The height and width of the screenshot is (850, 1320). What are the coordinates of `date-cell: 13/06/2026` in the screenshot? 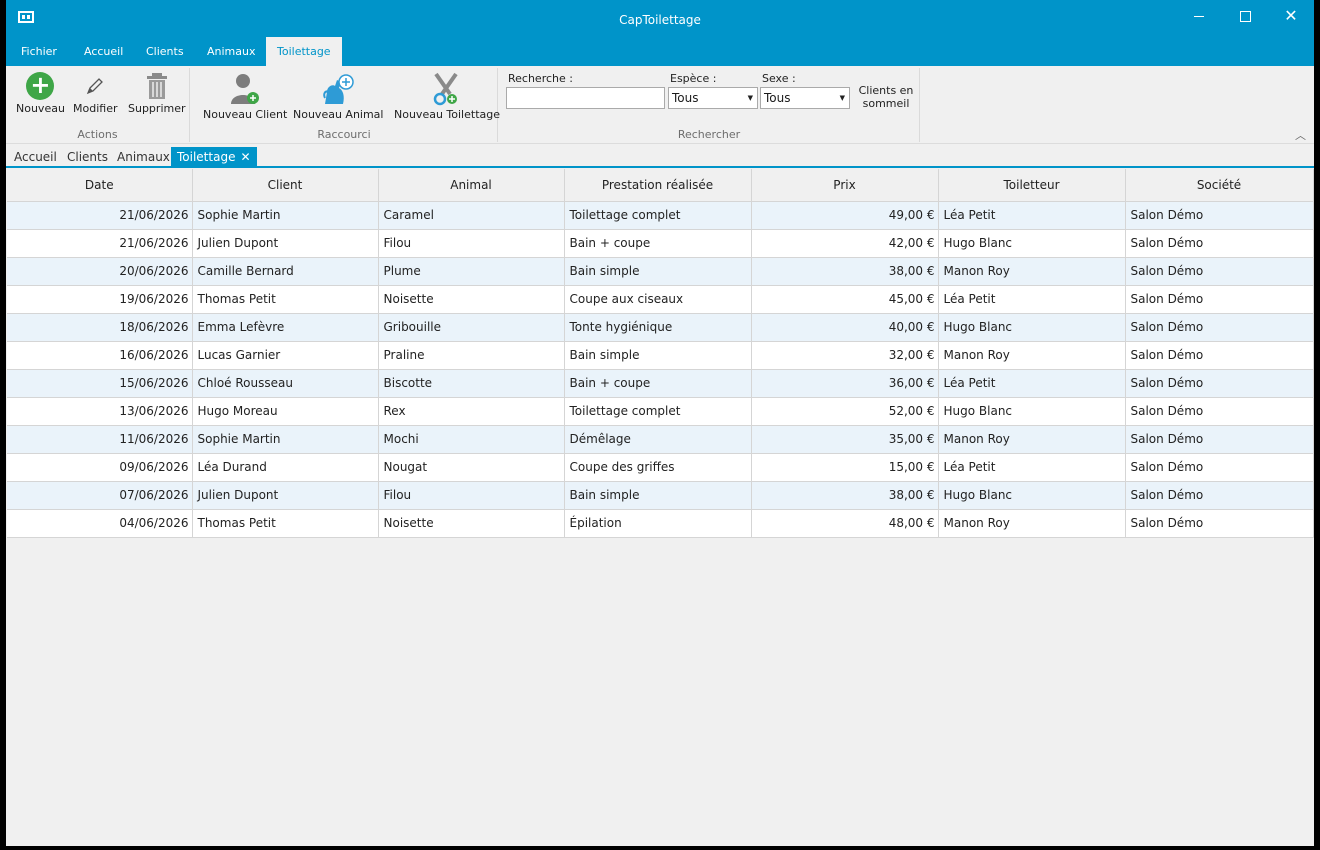 It's located at (100, 411).